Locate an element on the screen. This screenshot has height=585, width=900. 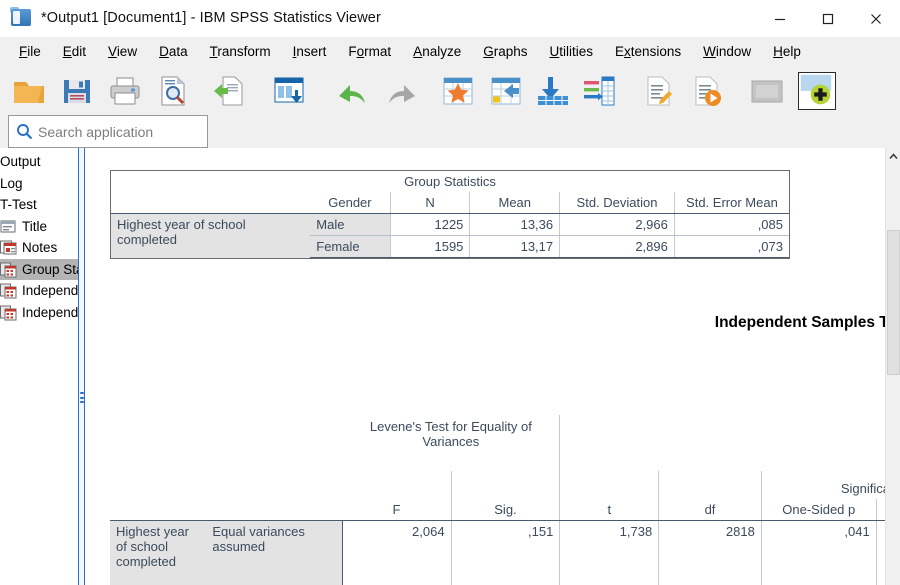
outline-item-notes: Notes is located at coordinates (39, 248).